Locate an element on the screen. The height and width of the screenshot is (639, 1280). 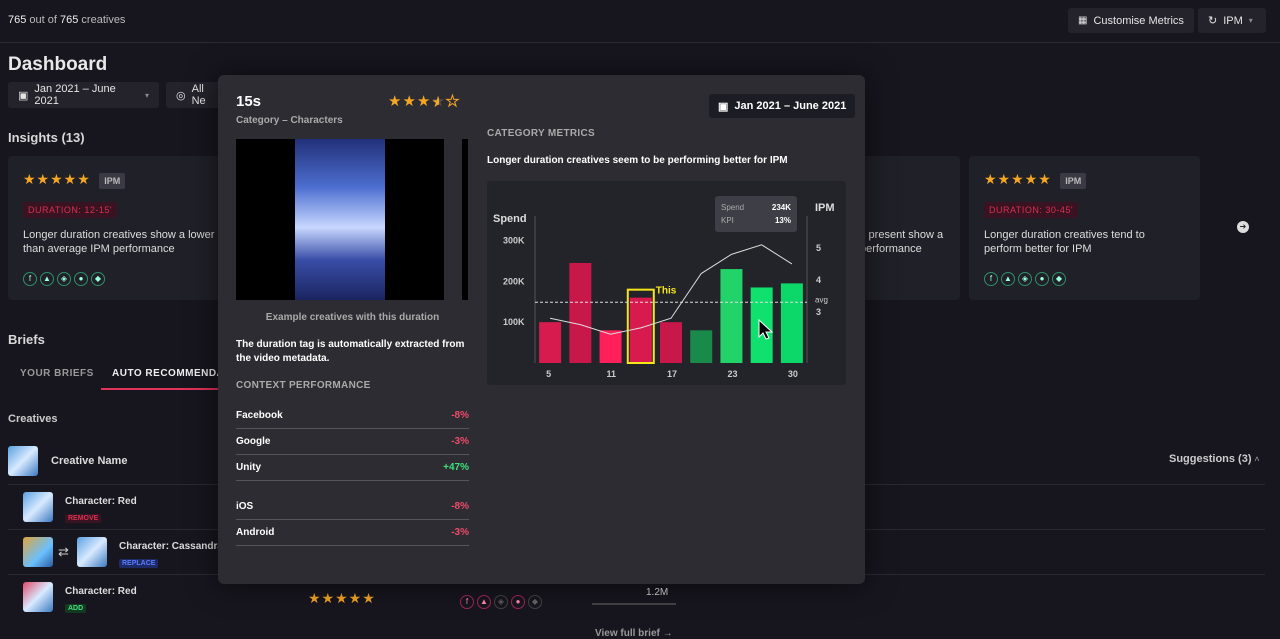
chevron-up-icon: ˄ is located at coordinates (1257, 459).